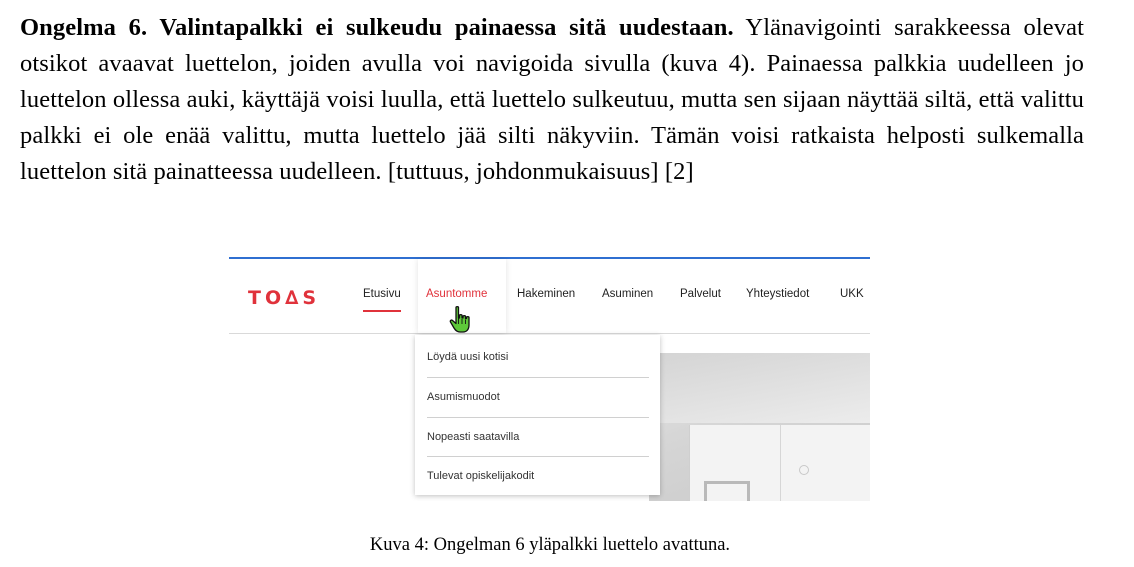  What do you see at coordinates (538, 437) in the screenshot?
I see `dropdown-item-nopeasti-saatavilla: Nopeasti saatavilla` at bounding box center [538, 437].